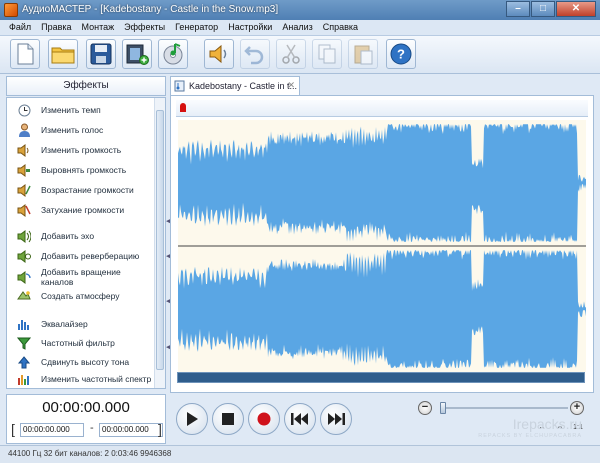 The image size is (600, 463). I want to click on app-icon, so click(11, 10).